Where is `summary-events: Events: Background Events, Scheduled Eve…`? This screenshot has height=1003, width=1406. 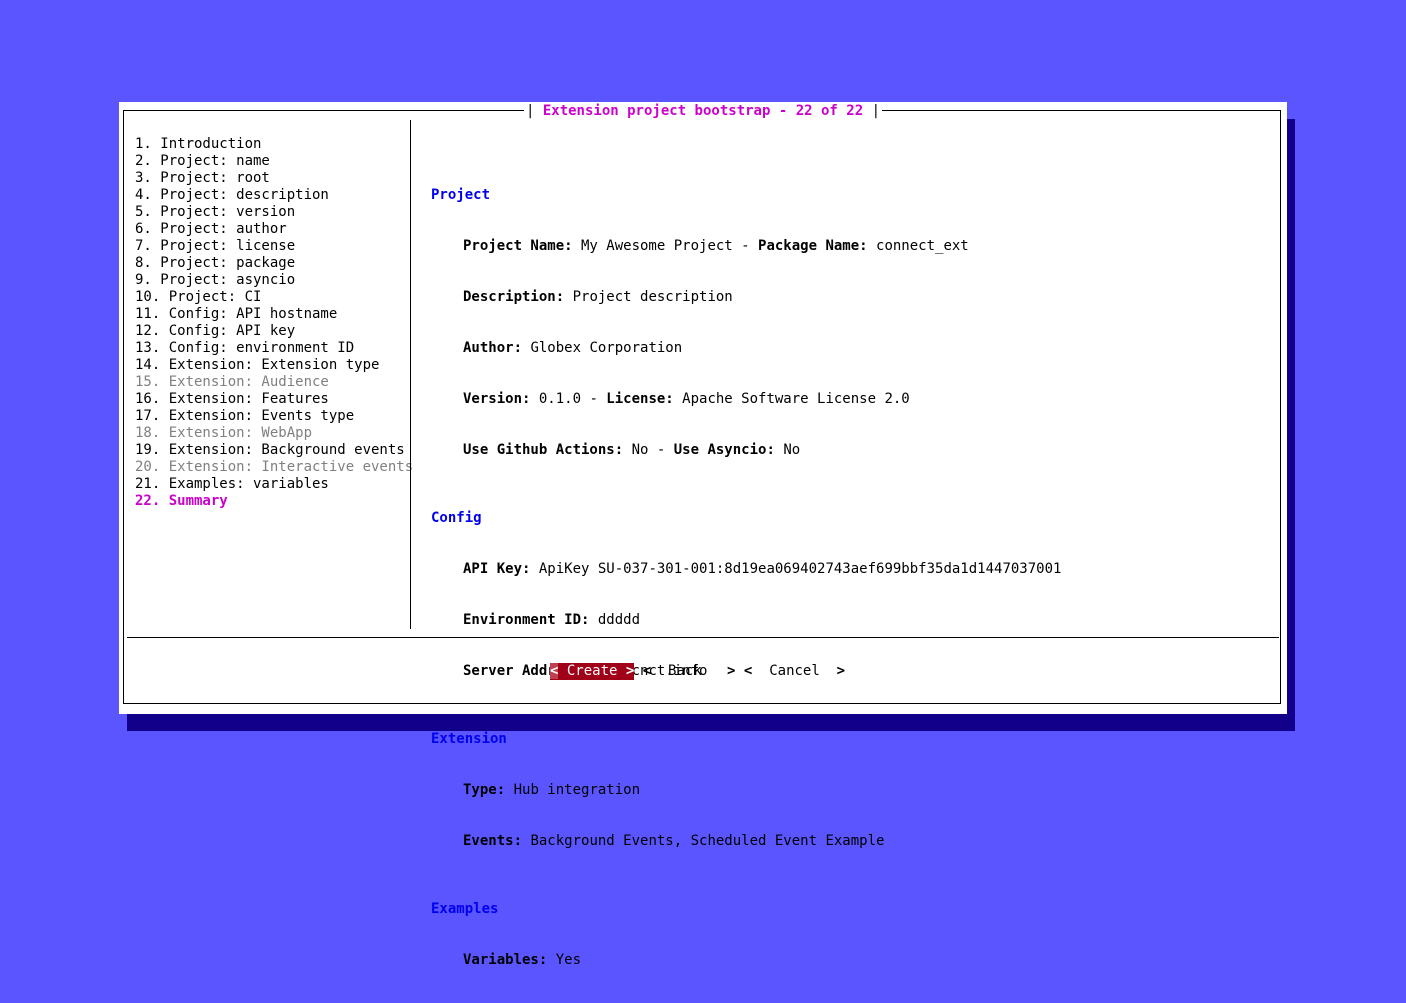
summary-events: Events: Background Events, Scheduled Eve… is located at coordinates (746, 841).